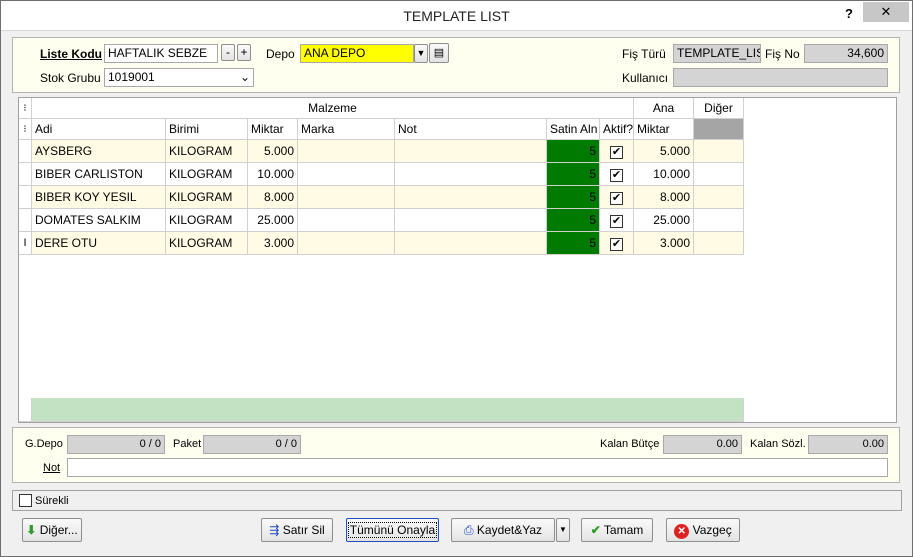 The height and width of the screenshot is (557, 913). What do you see at coordinates (421, 53) in the screenshot?
I see `depo-dropdown-button: ▼` at bounding box center [421, 53].